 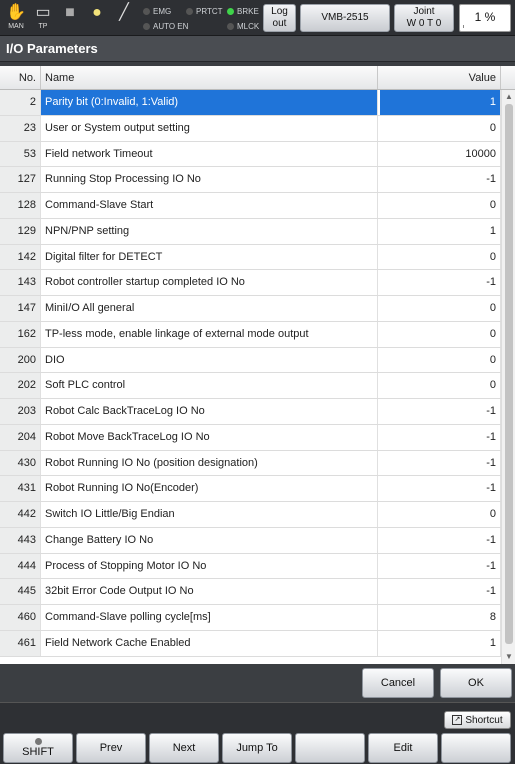 I want to click on row-number: 162, so click(x=20, y=334).